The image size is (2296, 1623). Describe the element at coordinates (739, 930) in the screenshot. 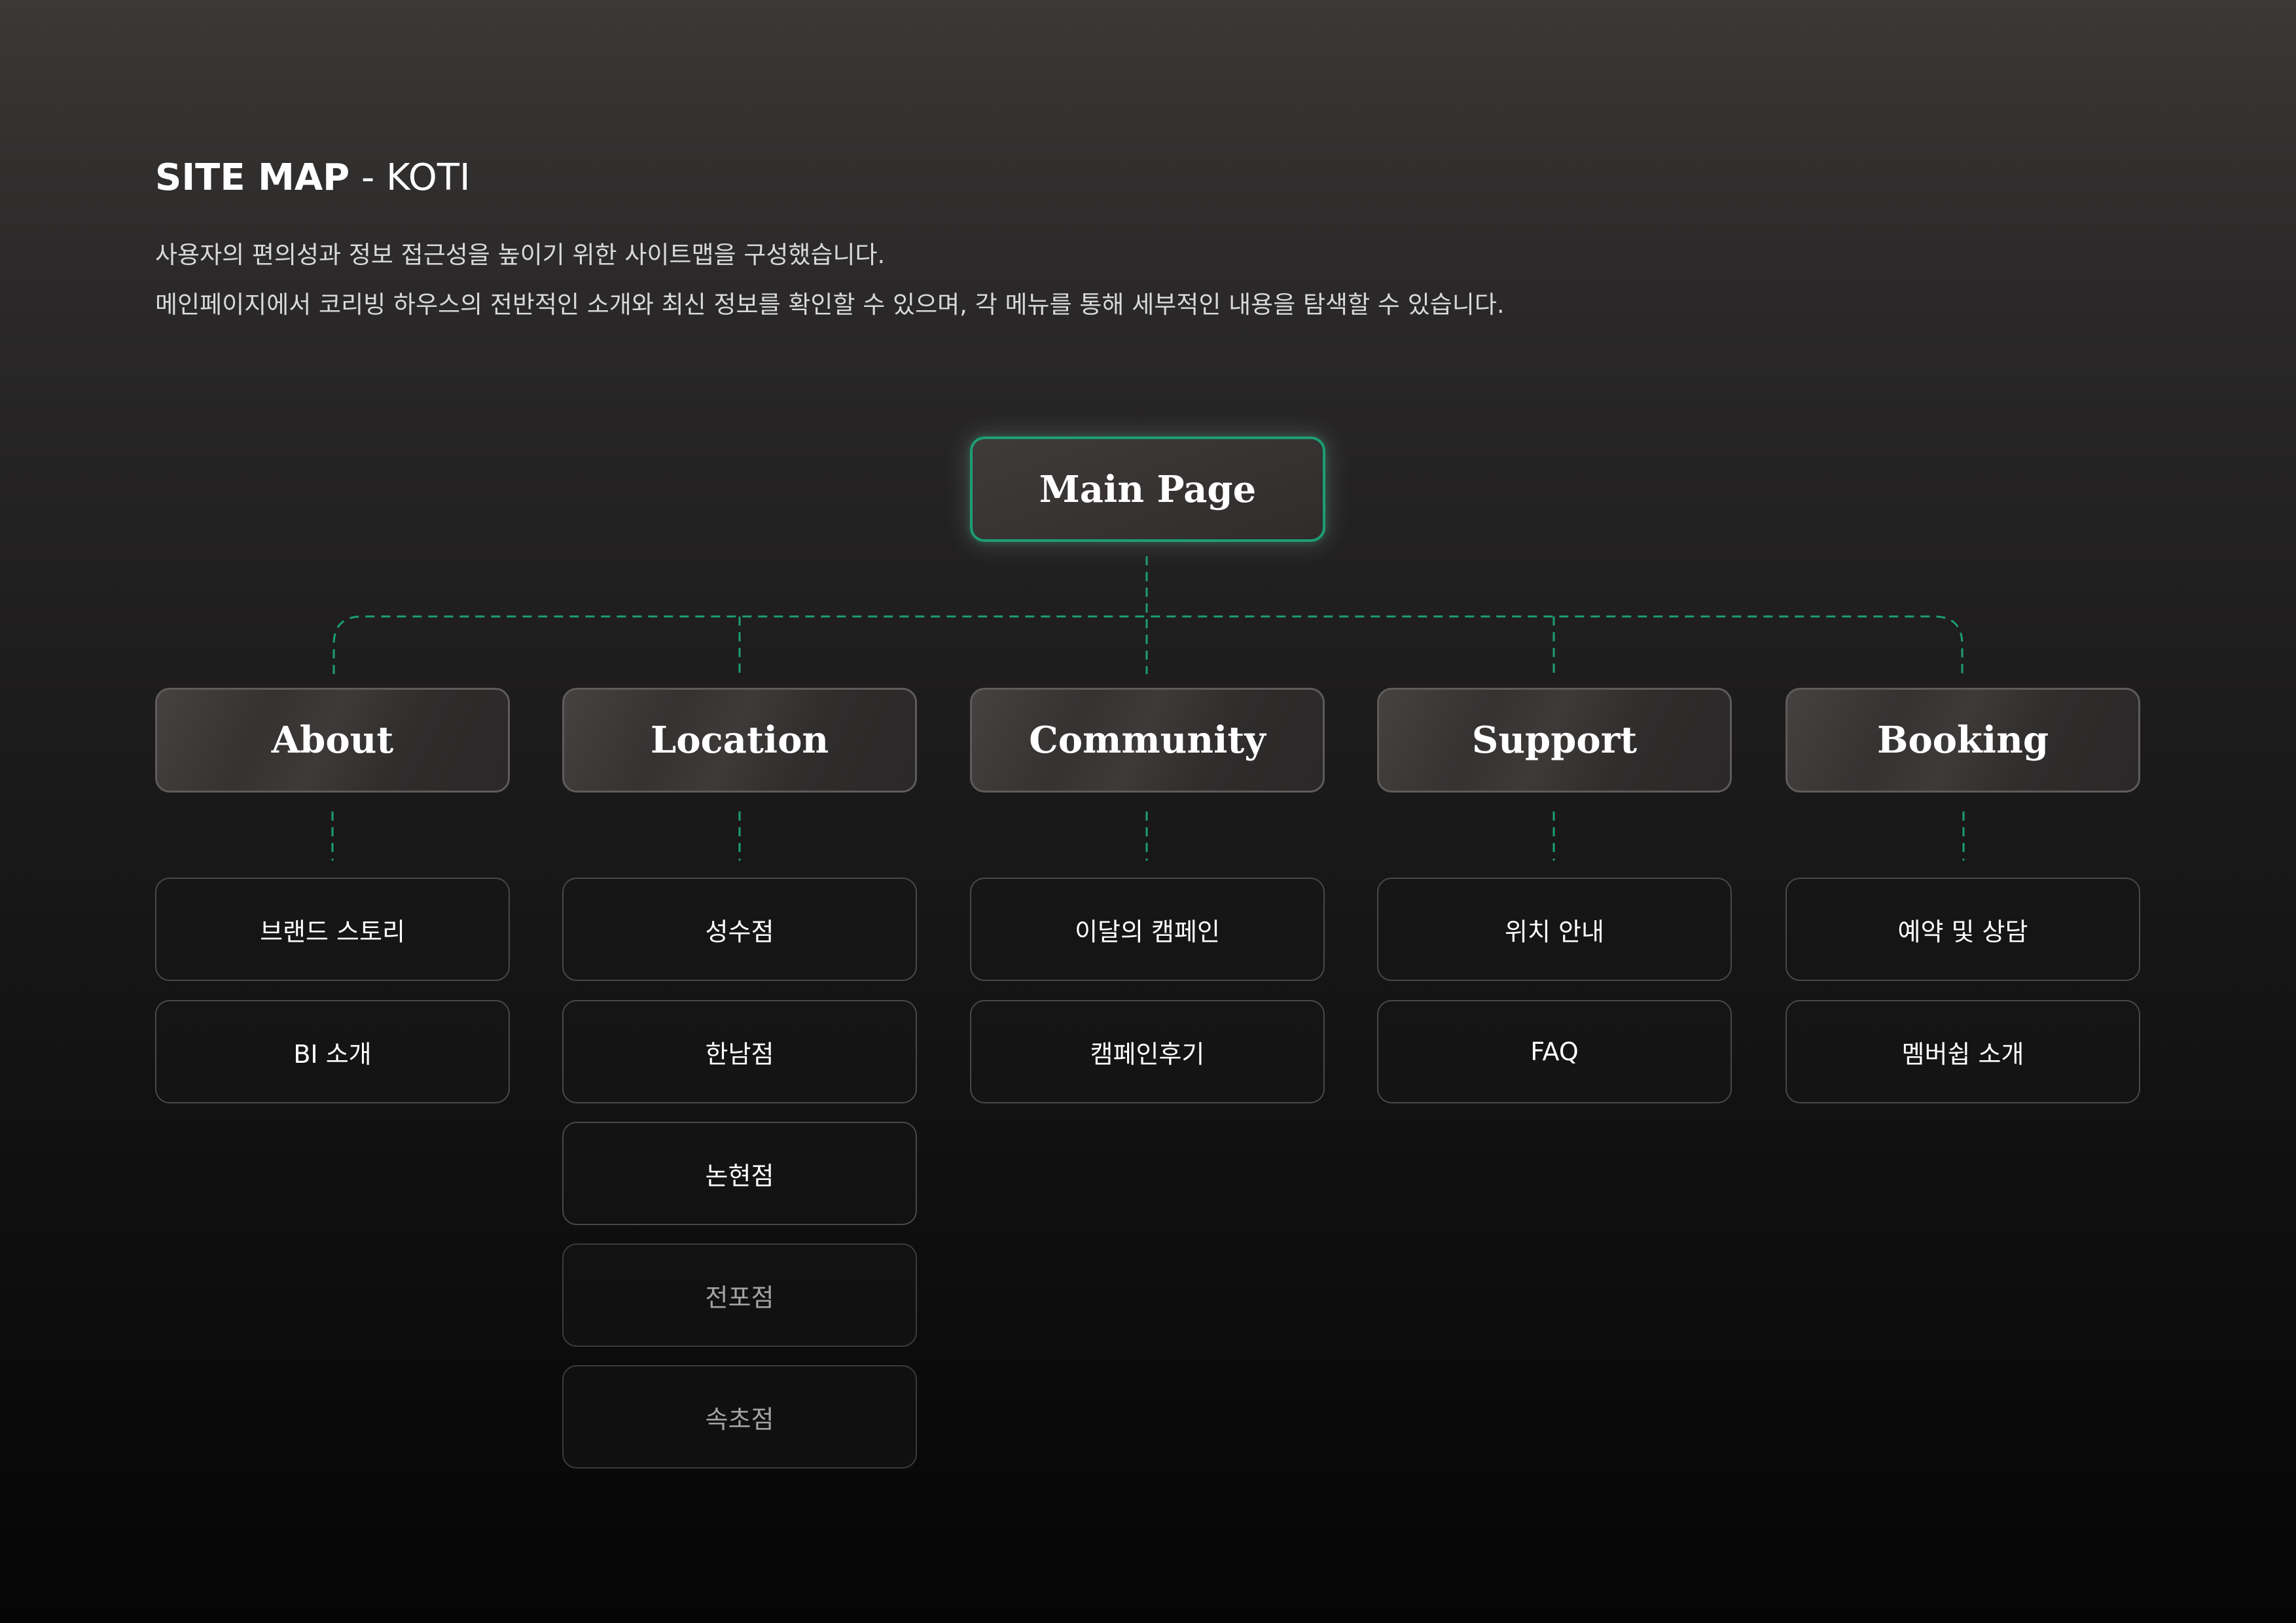

I see `node-location-seongsu: 성수점` at that location.